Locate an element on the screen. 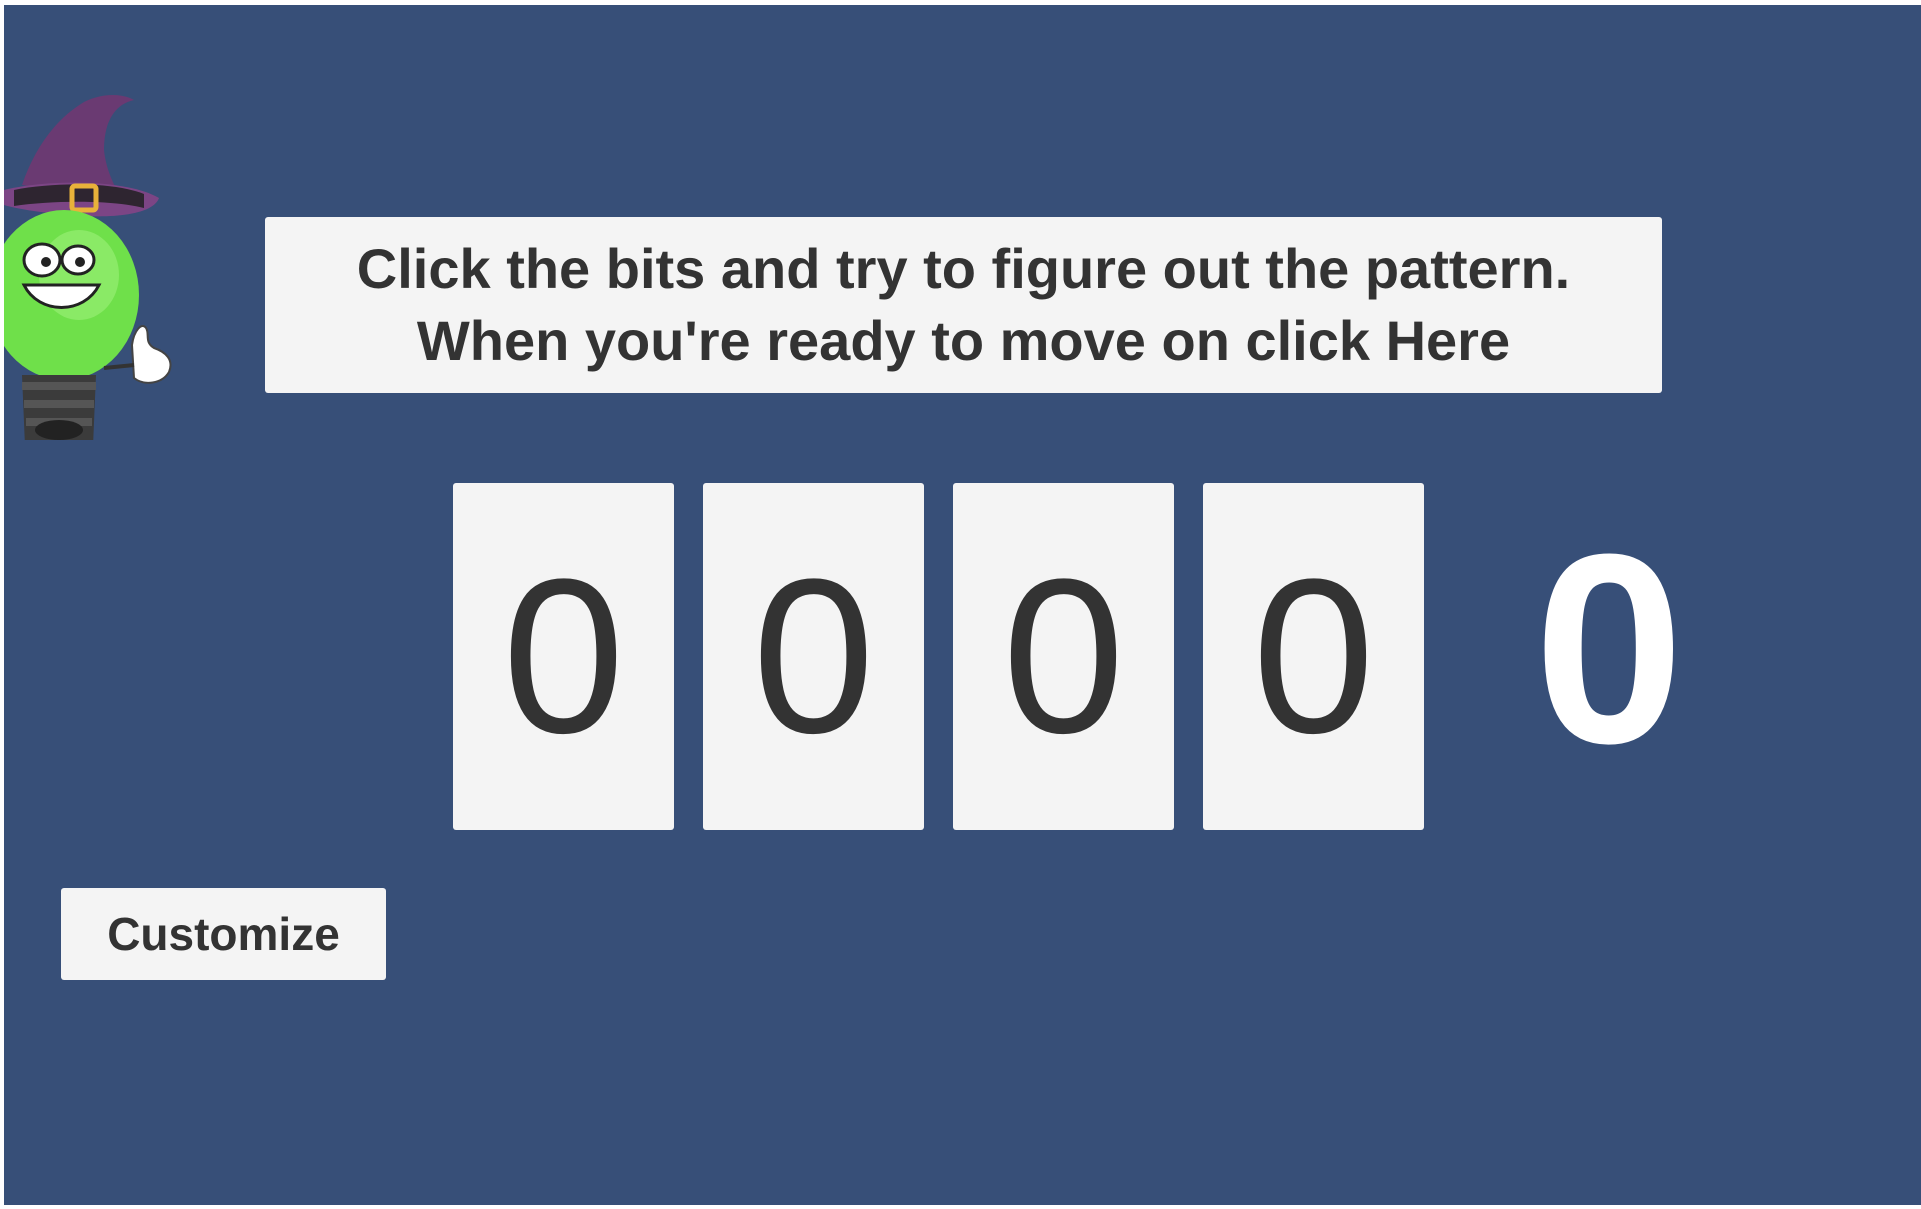 The width and height of the screenshot is (1921, 1209). bit-card-4: 0 is located at coordinates (813, 656).